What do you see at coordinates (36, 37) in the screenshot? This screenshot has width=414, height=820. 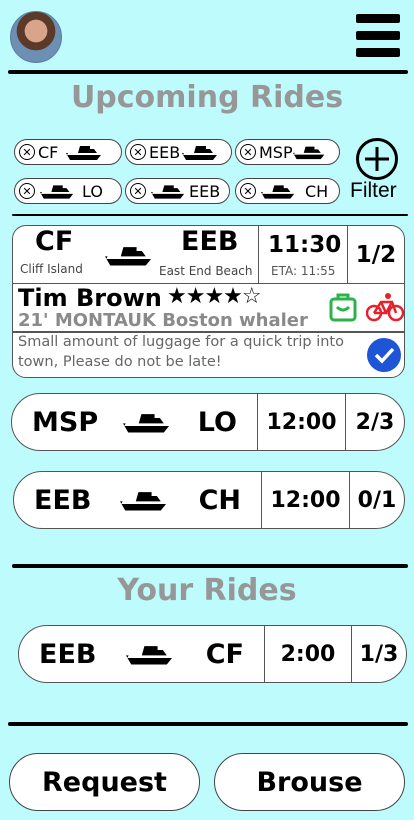 I see `avatar` at bounding box center [36, 37].